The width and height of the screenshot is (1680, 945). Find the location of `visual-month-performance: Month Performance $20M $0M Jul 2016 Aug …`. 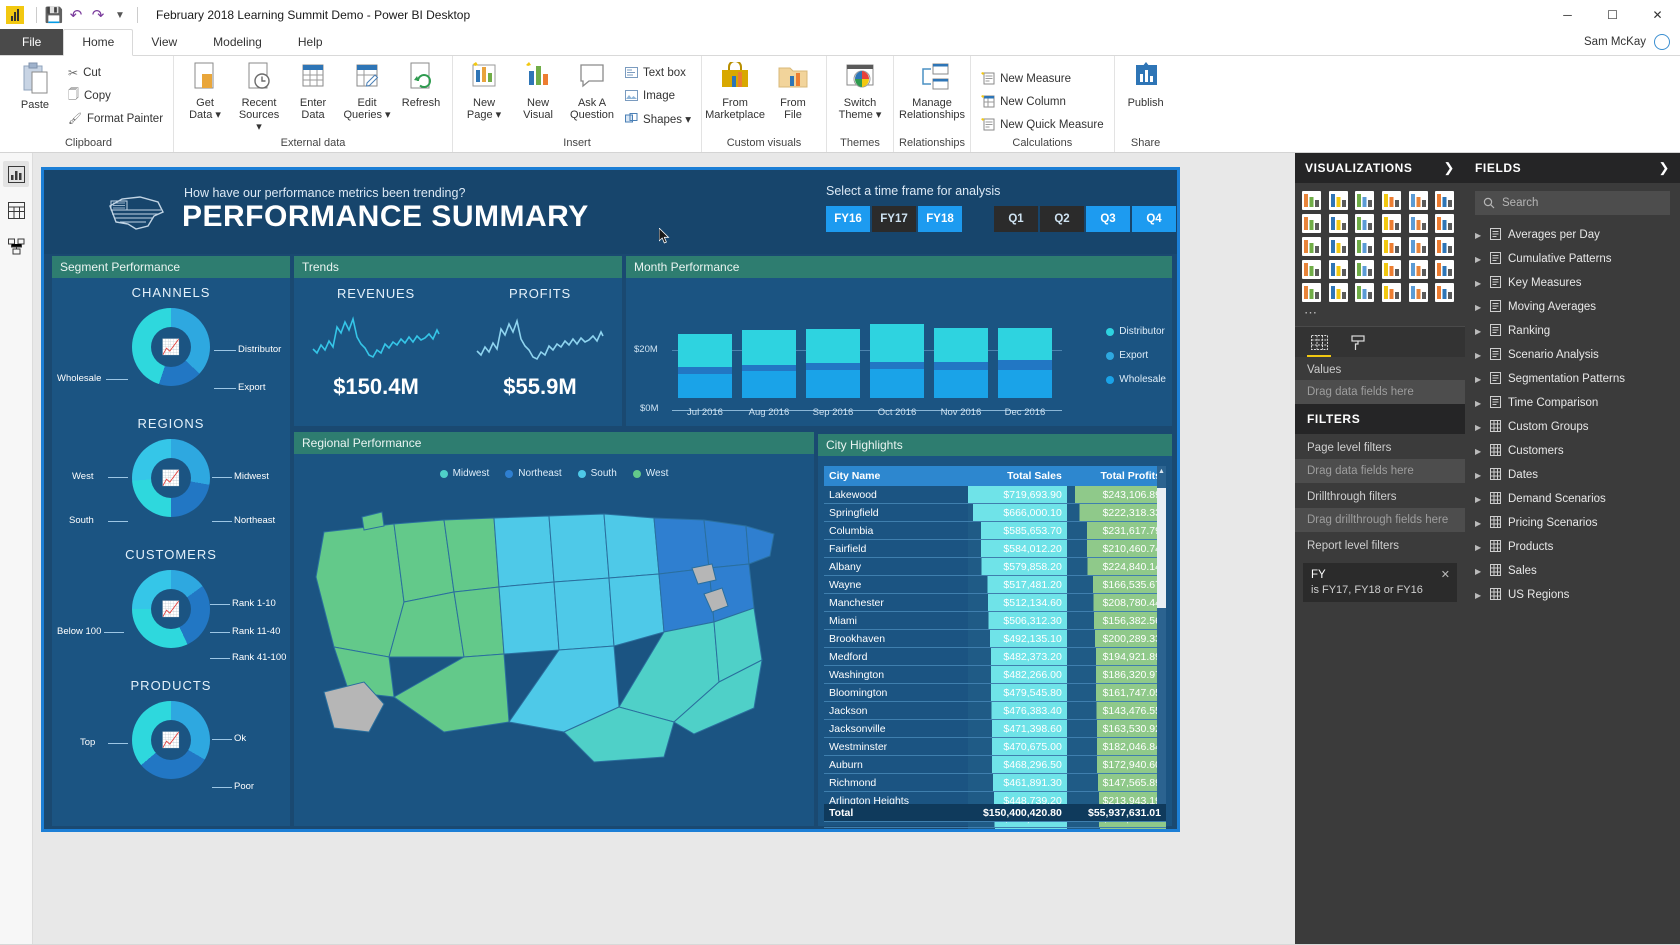

visual-month-performance: Month Performance $20M $0M Jul 2016 Aug … is located at coordinates (899, 341).